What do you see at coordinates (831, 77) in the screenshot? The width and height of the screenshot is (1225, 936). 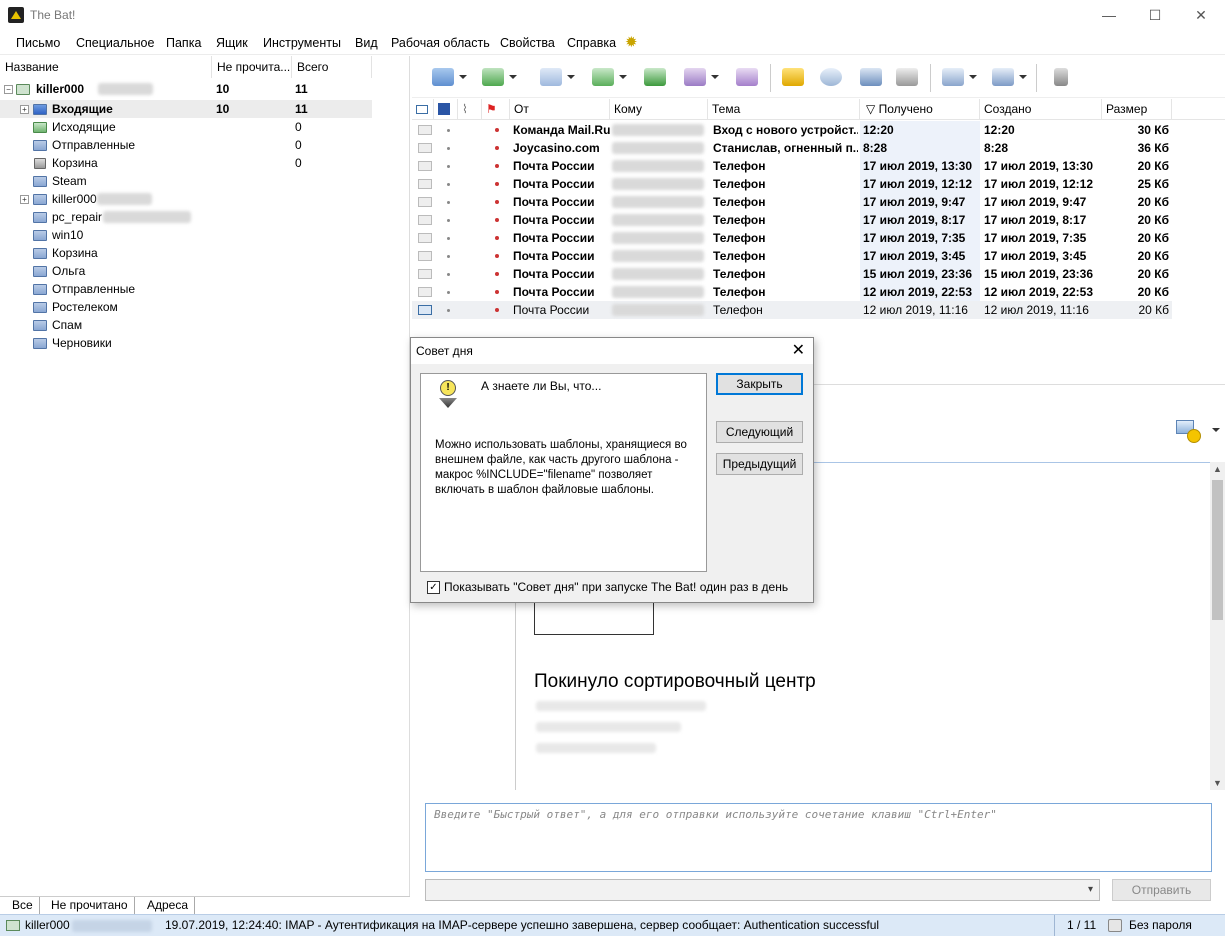 I see `find-button` at bounding box center [831, 77].